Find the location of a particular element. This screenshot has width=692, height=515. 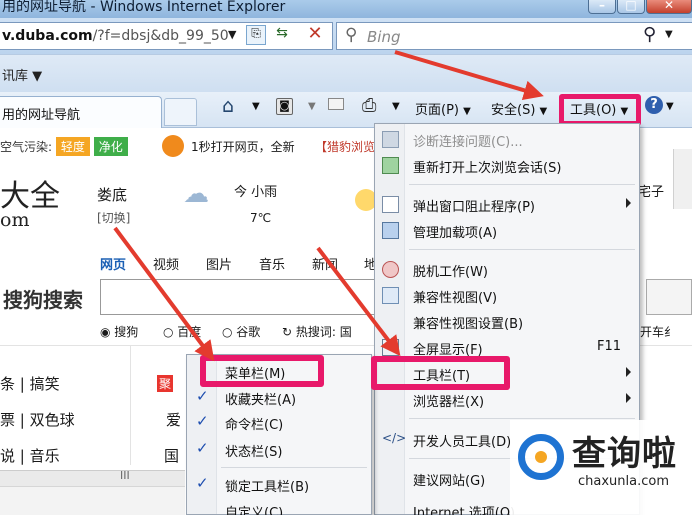

nav-links-row-2: 票 | 双色球 is located at coordinates (37, 419).